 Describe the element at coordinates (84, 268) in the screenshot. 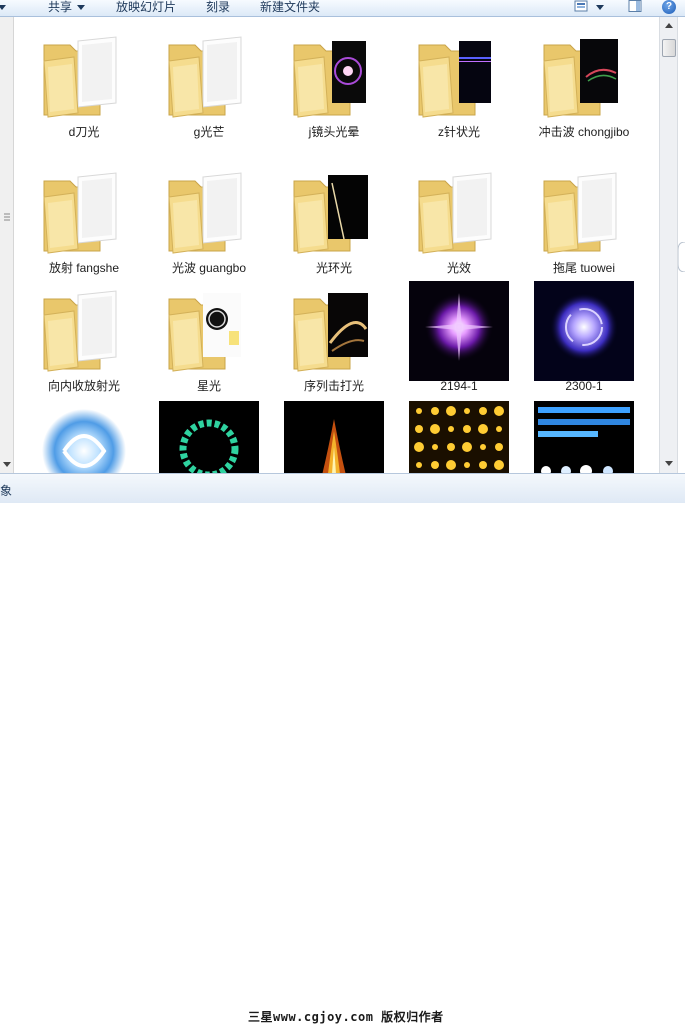

I see `item-label: 放射 fangshe` at that location.